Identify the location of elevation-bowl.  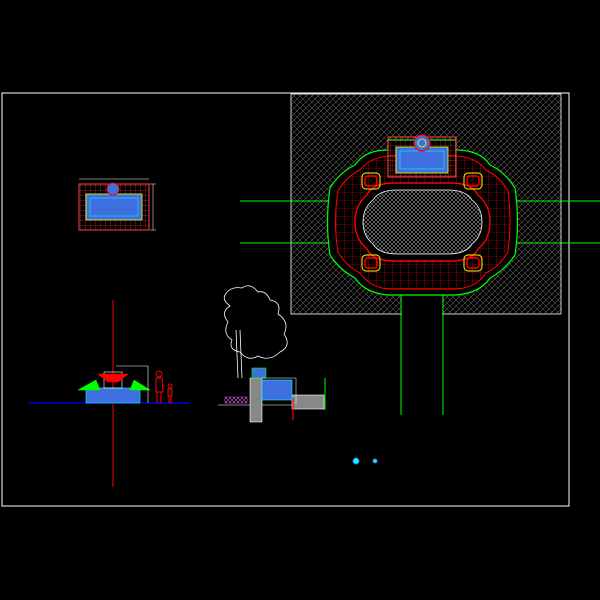
(113, 378).